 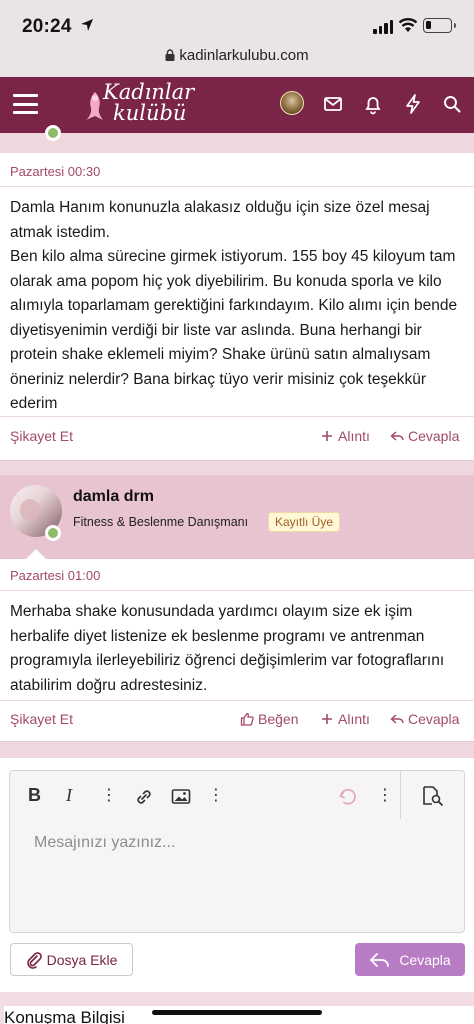 What do you see at coordinates (47, 26) in the screenshot?
I see `status-time: 20:24` at bounding box center [47, 26].